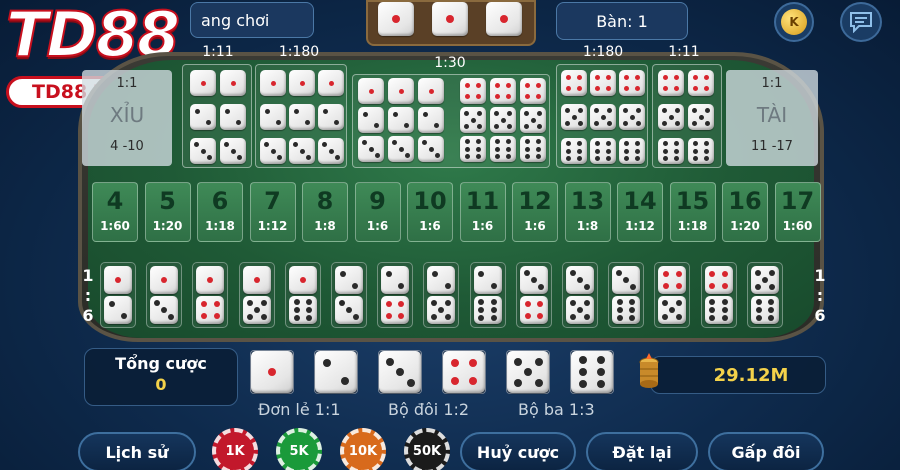 The width and height of the screenshot is (900, 470). Describe the element at coordinates (203, 83) in the screenshot. I see `die-left-pair-1-a` at that location.